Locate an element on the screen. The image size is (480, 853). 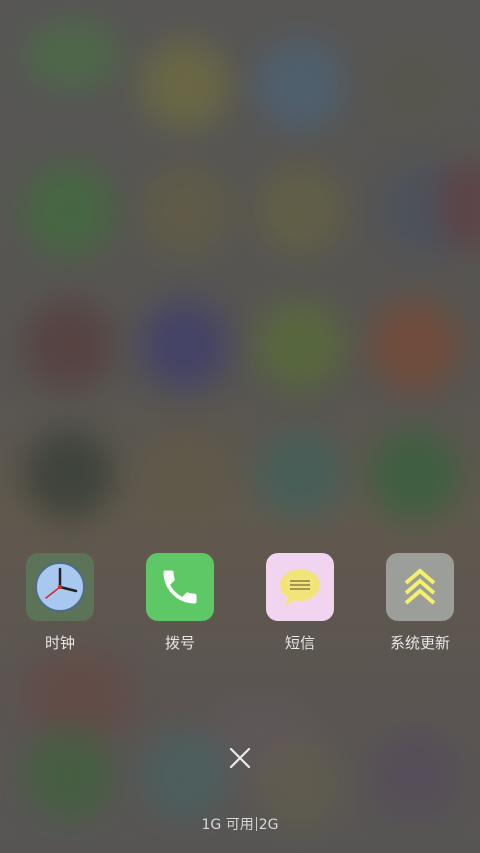
app-label: 时钟 is located at coordinates (59, 643).